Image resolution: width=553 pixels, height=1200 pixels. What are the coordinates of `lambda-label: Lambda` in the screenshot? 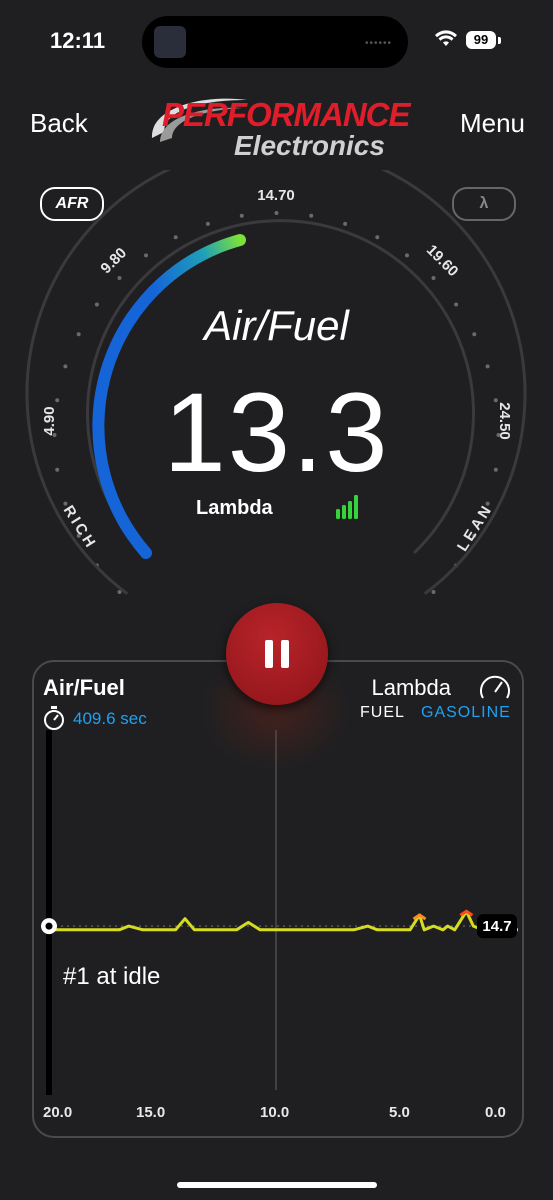 It's located at (234, 508).